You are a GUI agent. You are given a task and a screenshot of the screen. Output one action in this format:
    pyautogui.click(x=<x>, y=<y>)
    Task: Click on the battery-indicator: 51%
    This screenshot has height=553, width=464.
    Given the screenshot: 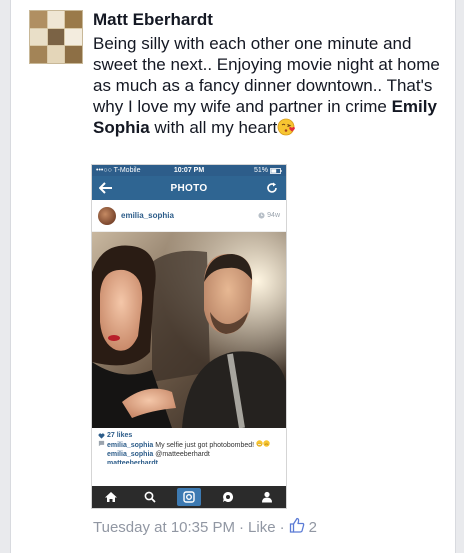 What is the action you would take?
    pyautogui.click(x=268, y=170)
    